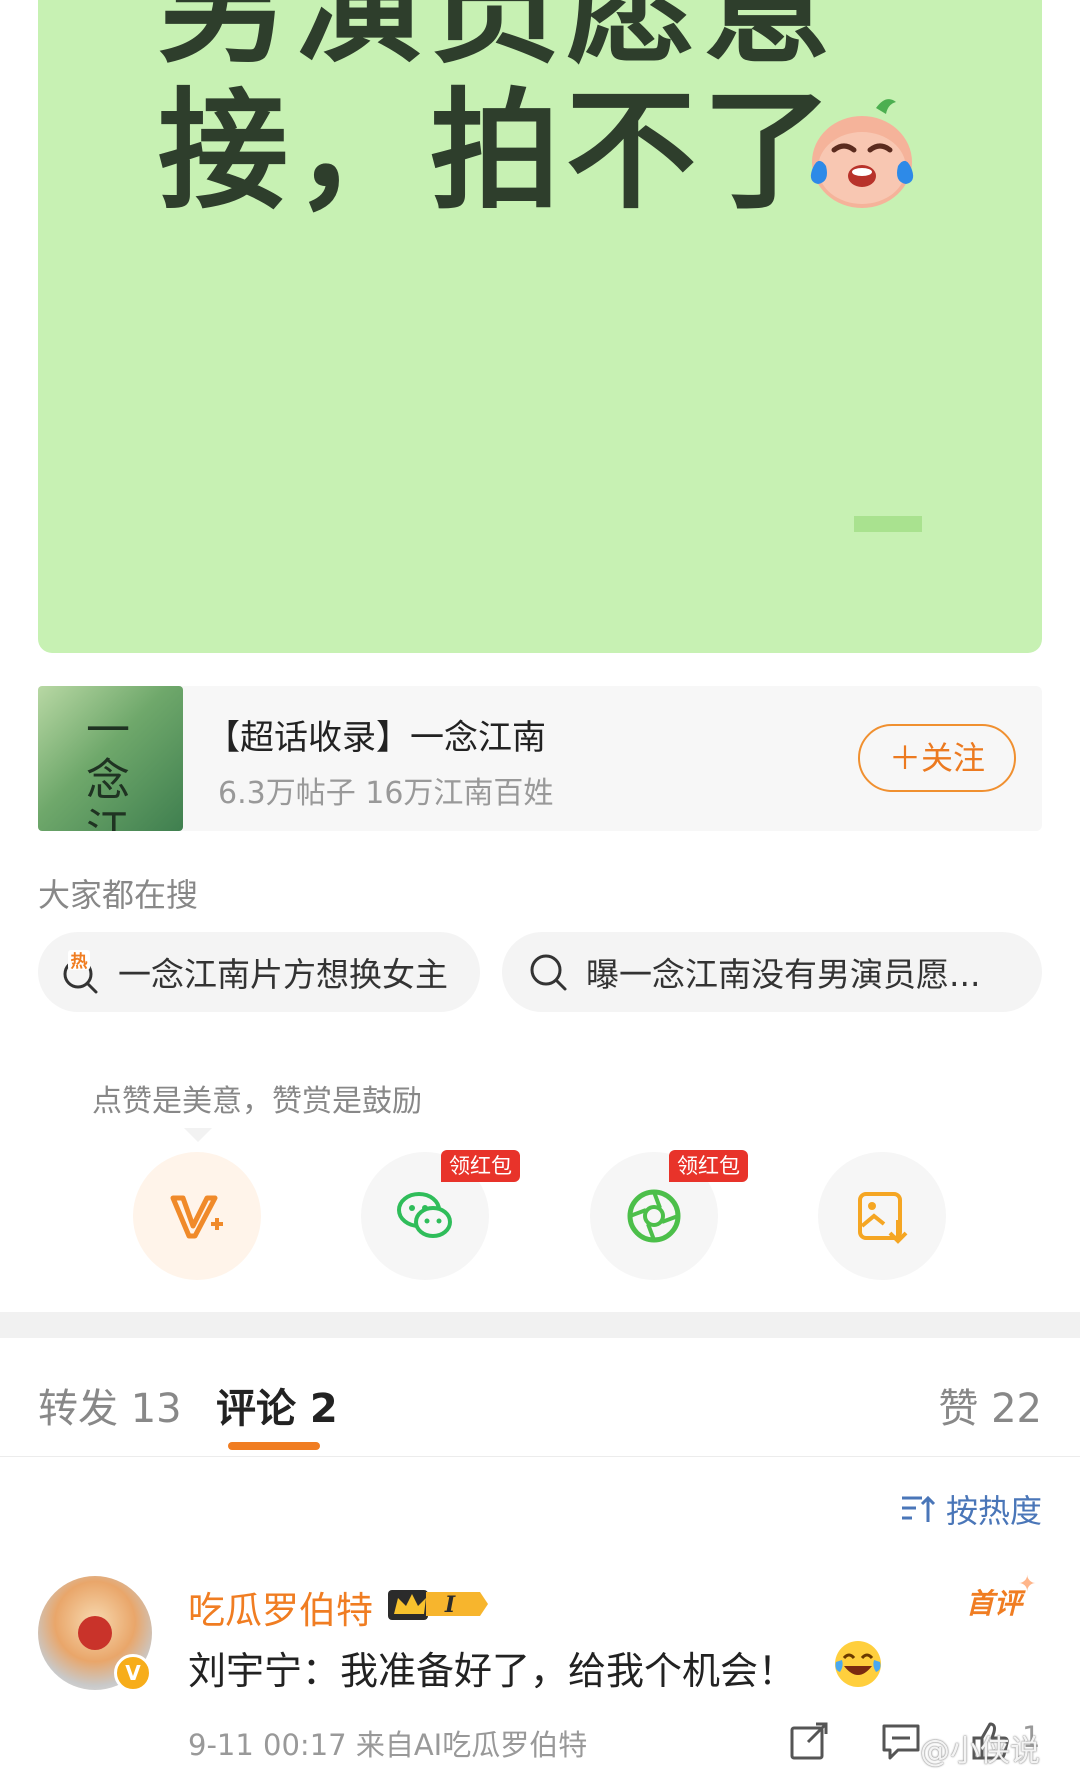 This screenshot has height=1780, width=1080. What do you see at coordinates (888, 524) in the screenshot?
I see `decorative-dash` at bounding box center [888, 524].